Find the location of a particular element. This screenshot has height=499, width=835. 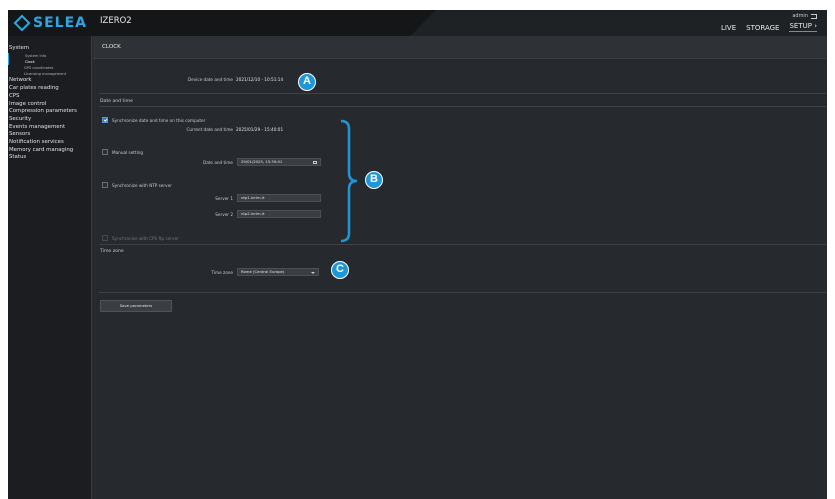

nav-live: LIVE is located at coordinates (728, 28).